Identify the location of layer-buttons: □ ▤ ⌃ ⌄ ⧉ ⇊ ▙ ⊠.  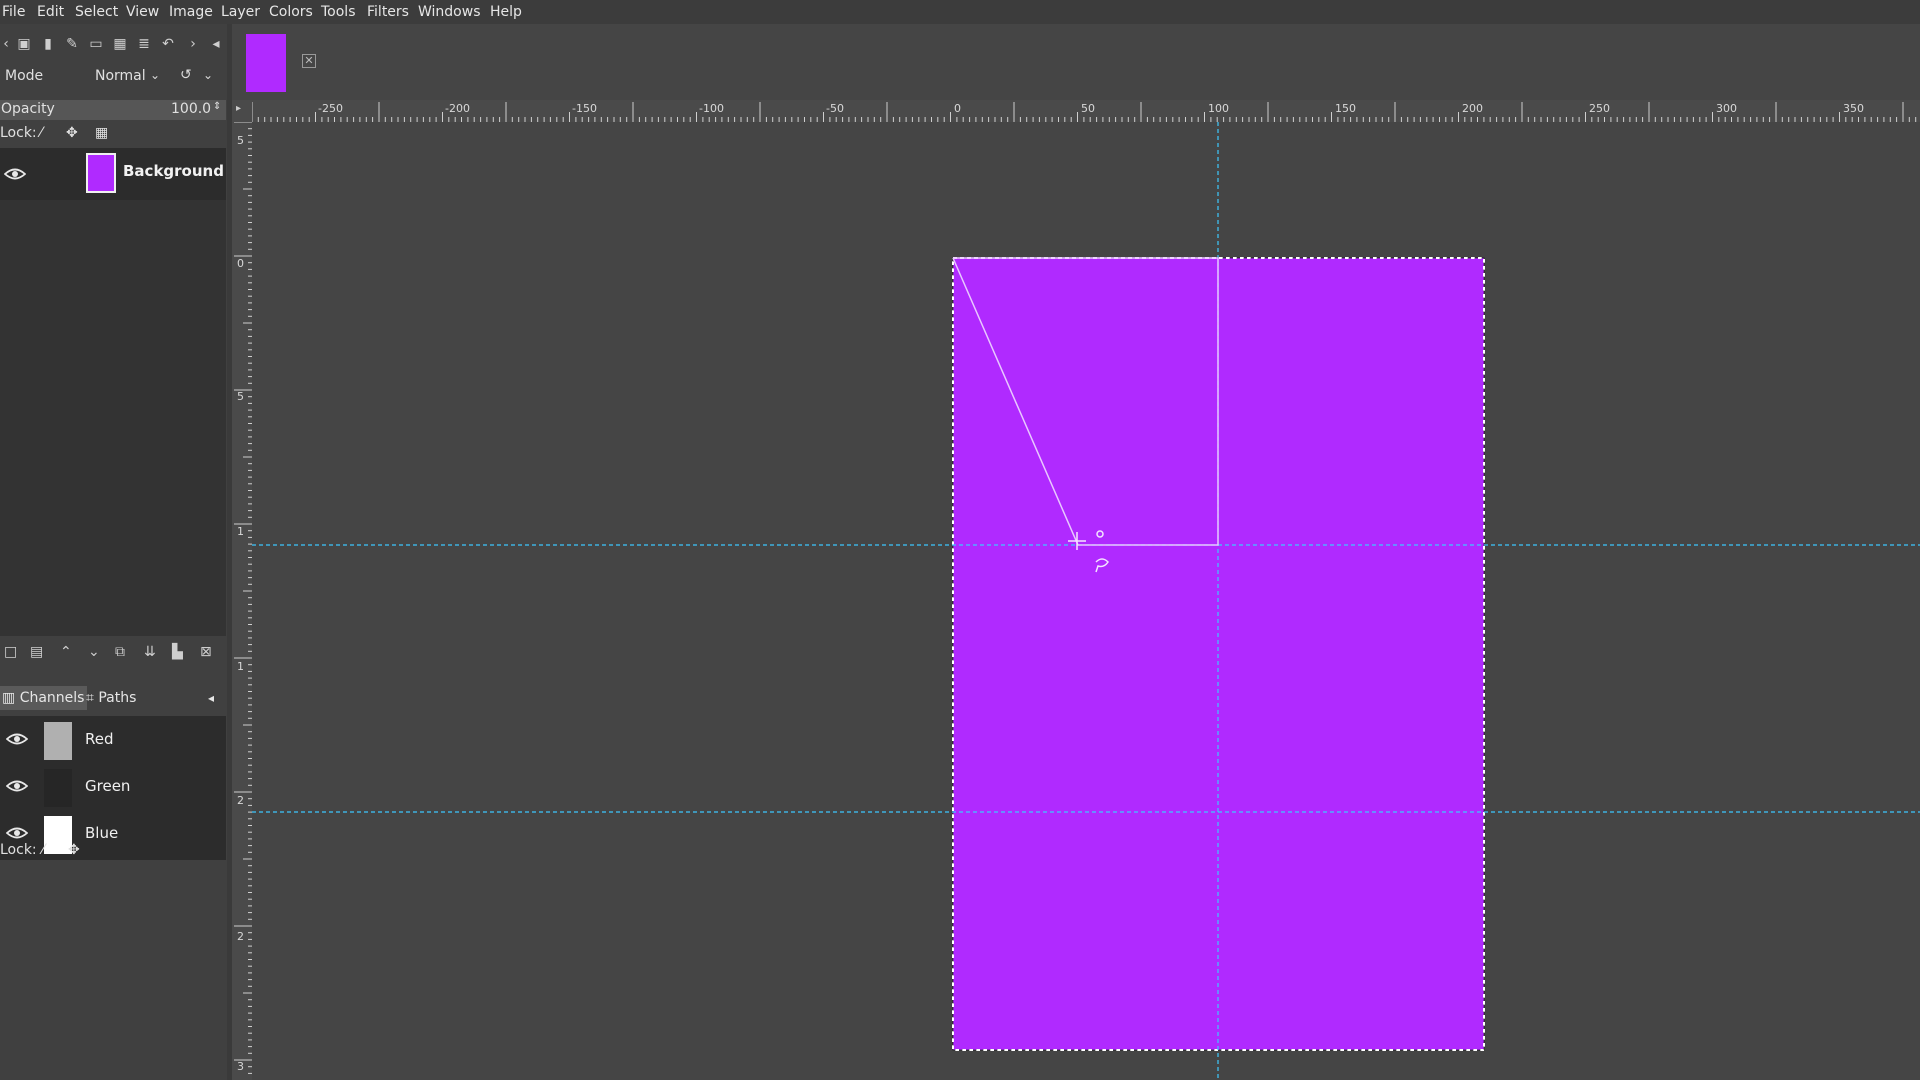
(113, 653).